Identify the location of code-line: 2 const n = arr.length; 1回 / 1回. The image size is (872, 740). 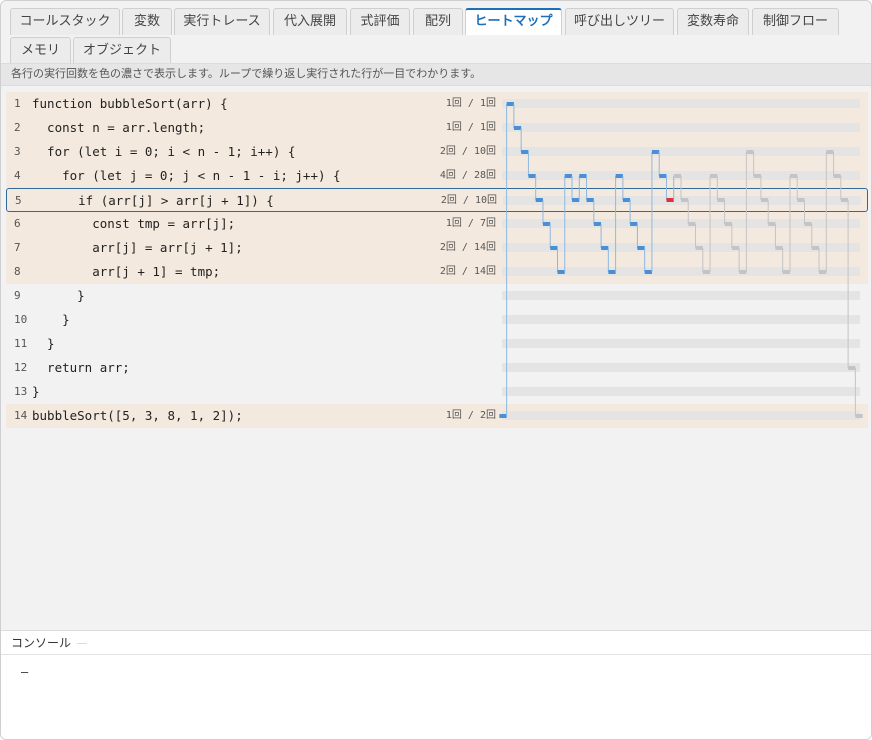
(437, 128).